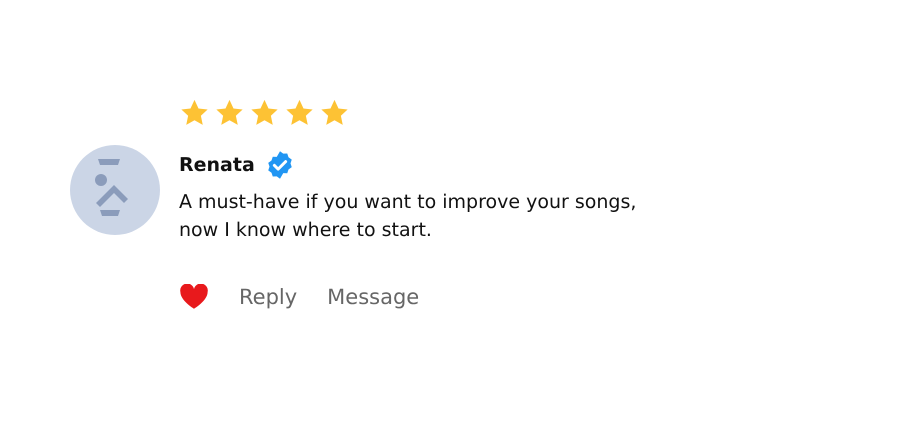 Image resolution: width=898 pixels, height=421 pixels. Describe the element at coordinates (217, 165) in the screenshot. I see `author-name: Renata` at that location.